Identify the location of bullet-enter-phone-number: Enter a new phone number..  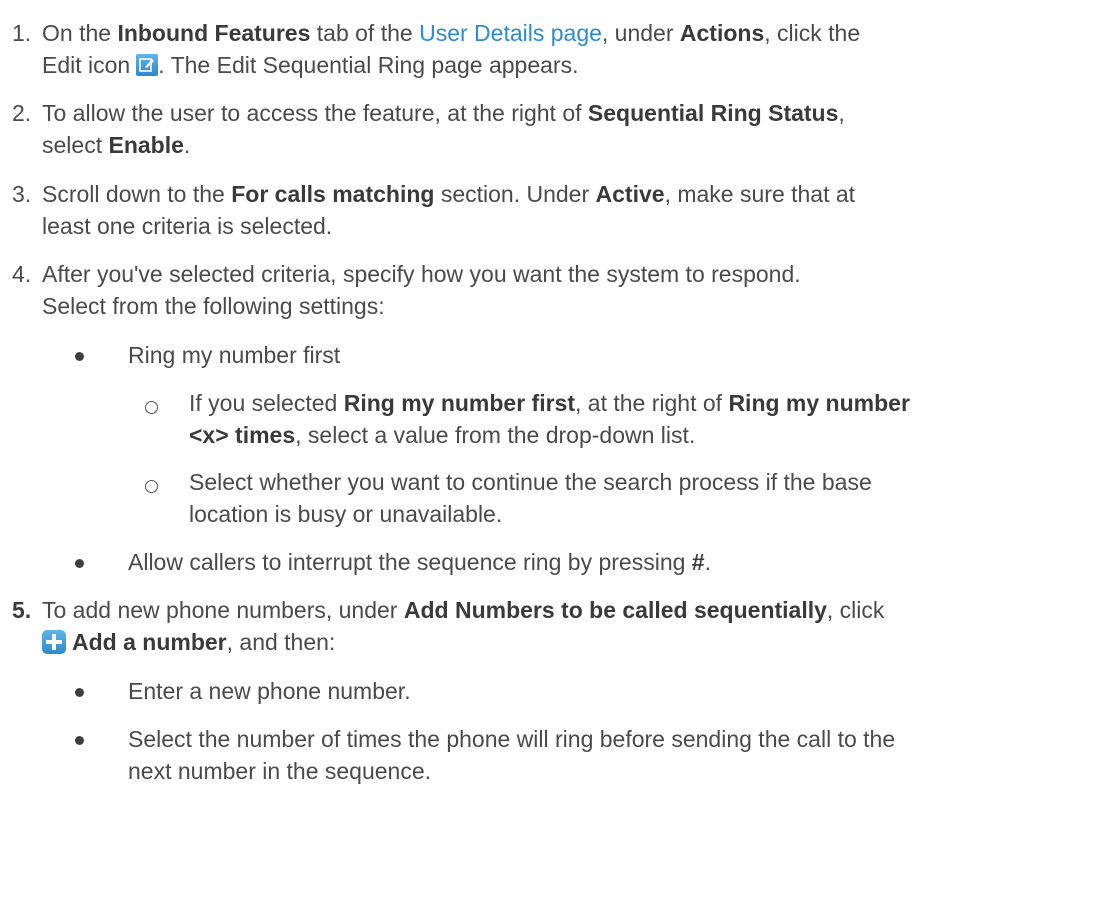
(269, 691).